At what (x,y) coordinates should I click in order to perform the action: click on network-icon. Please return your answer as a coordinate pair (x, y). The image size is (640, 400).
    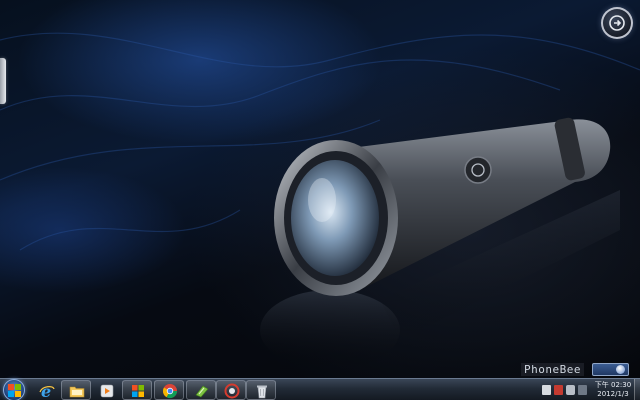
    Looking at the image, I should click on (558, 390).